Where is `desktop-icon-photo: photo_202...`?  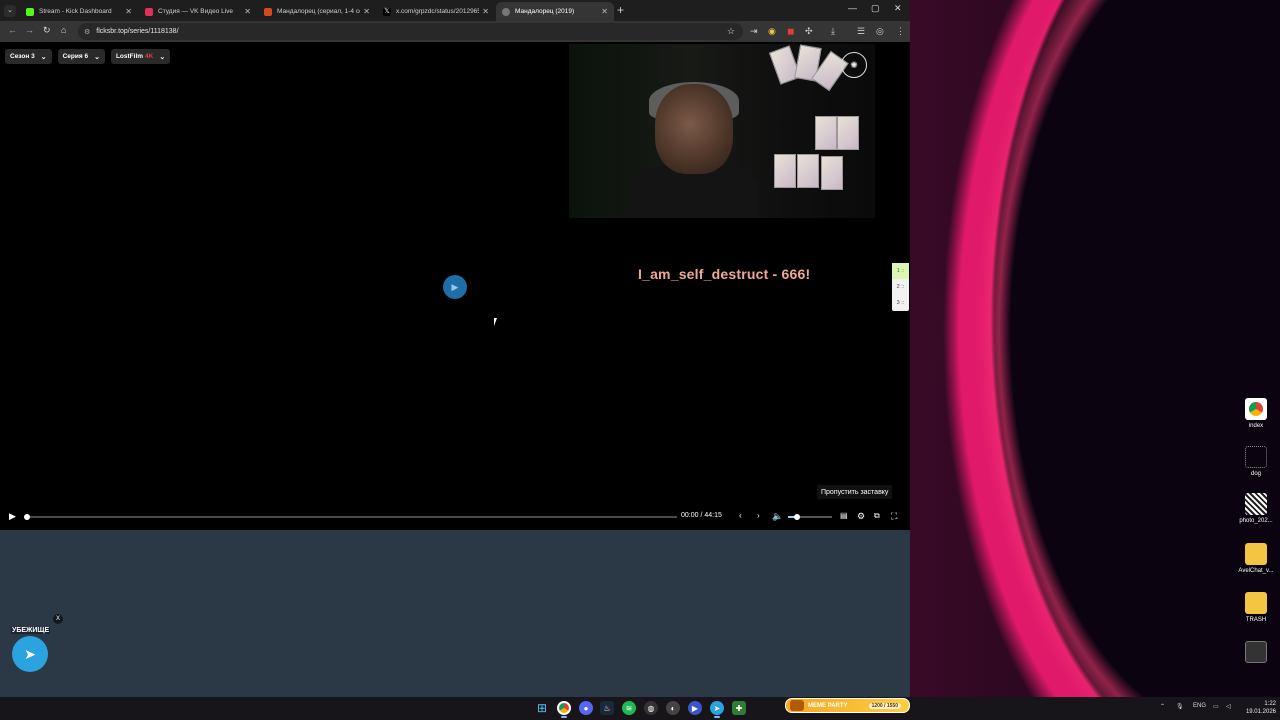
desktop-icon-photo: photo_202... is located at coordinates (1256, 508).